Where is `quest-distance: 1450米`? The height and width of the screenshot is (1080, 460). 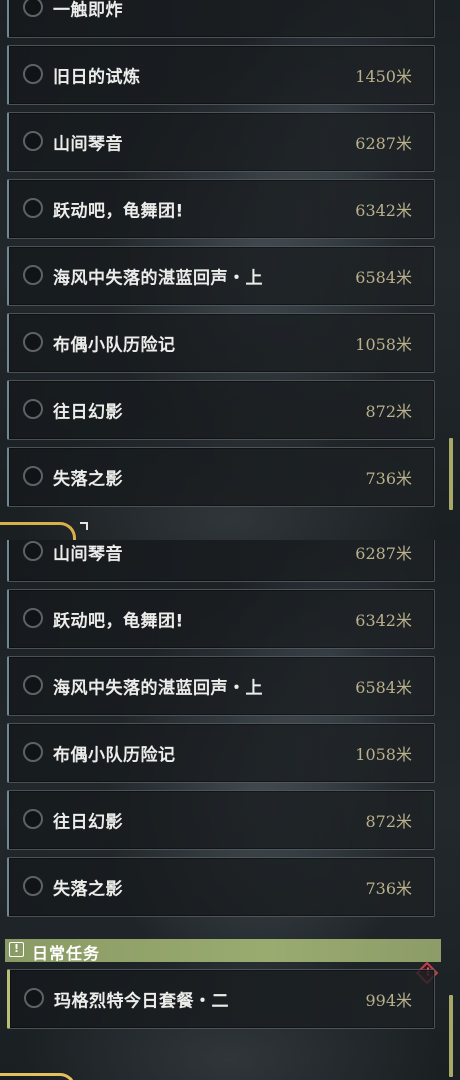 quest-distance: 1450米 is located at coordinates (383, 76).